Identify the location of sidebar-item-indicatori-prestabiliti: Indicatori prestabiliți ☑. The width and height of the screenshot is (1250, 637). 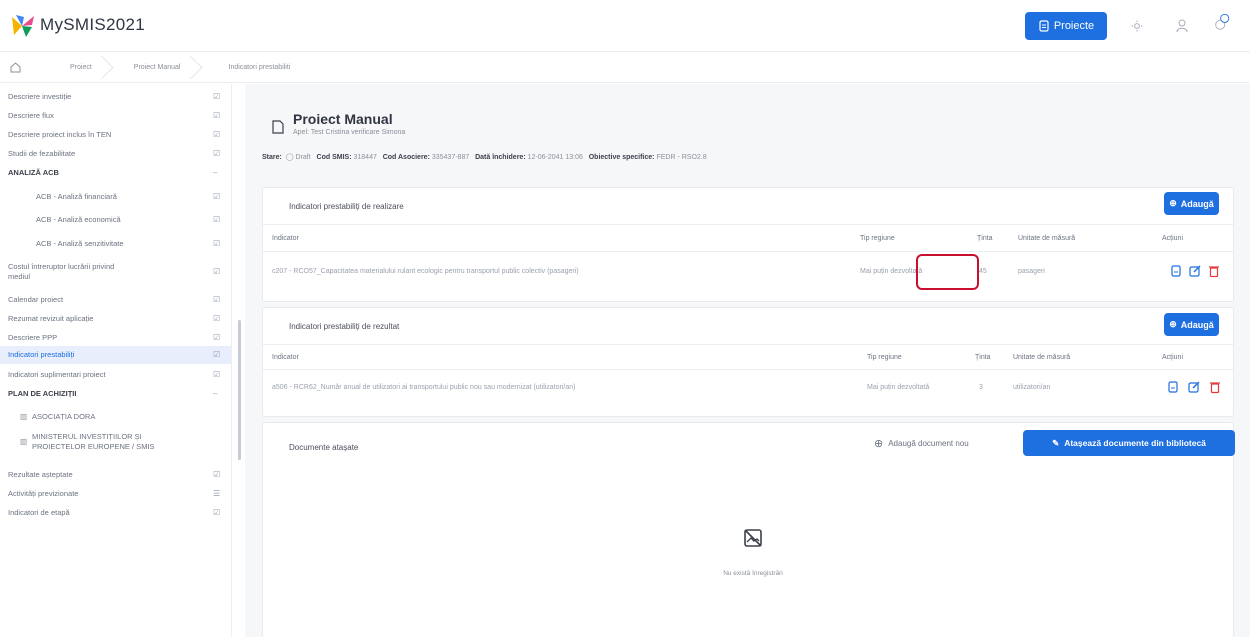
(115, 355).